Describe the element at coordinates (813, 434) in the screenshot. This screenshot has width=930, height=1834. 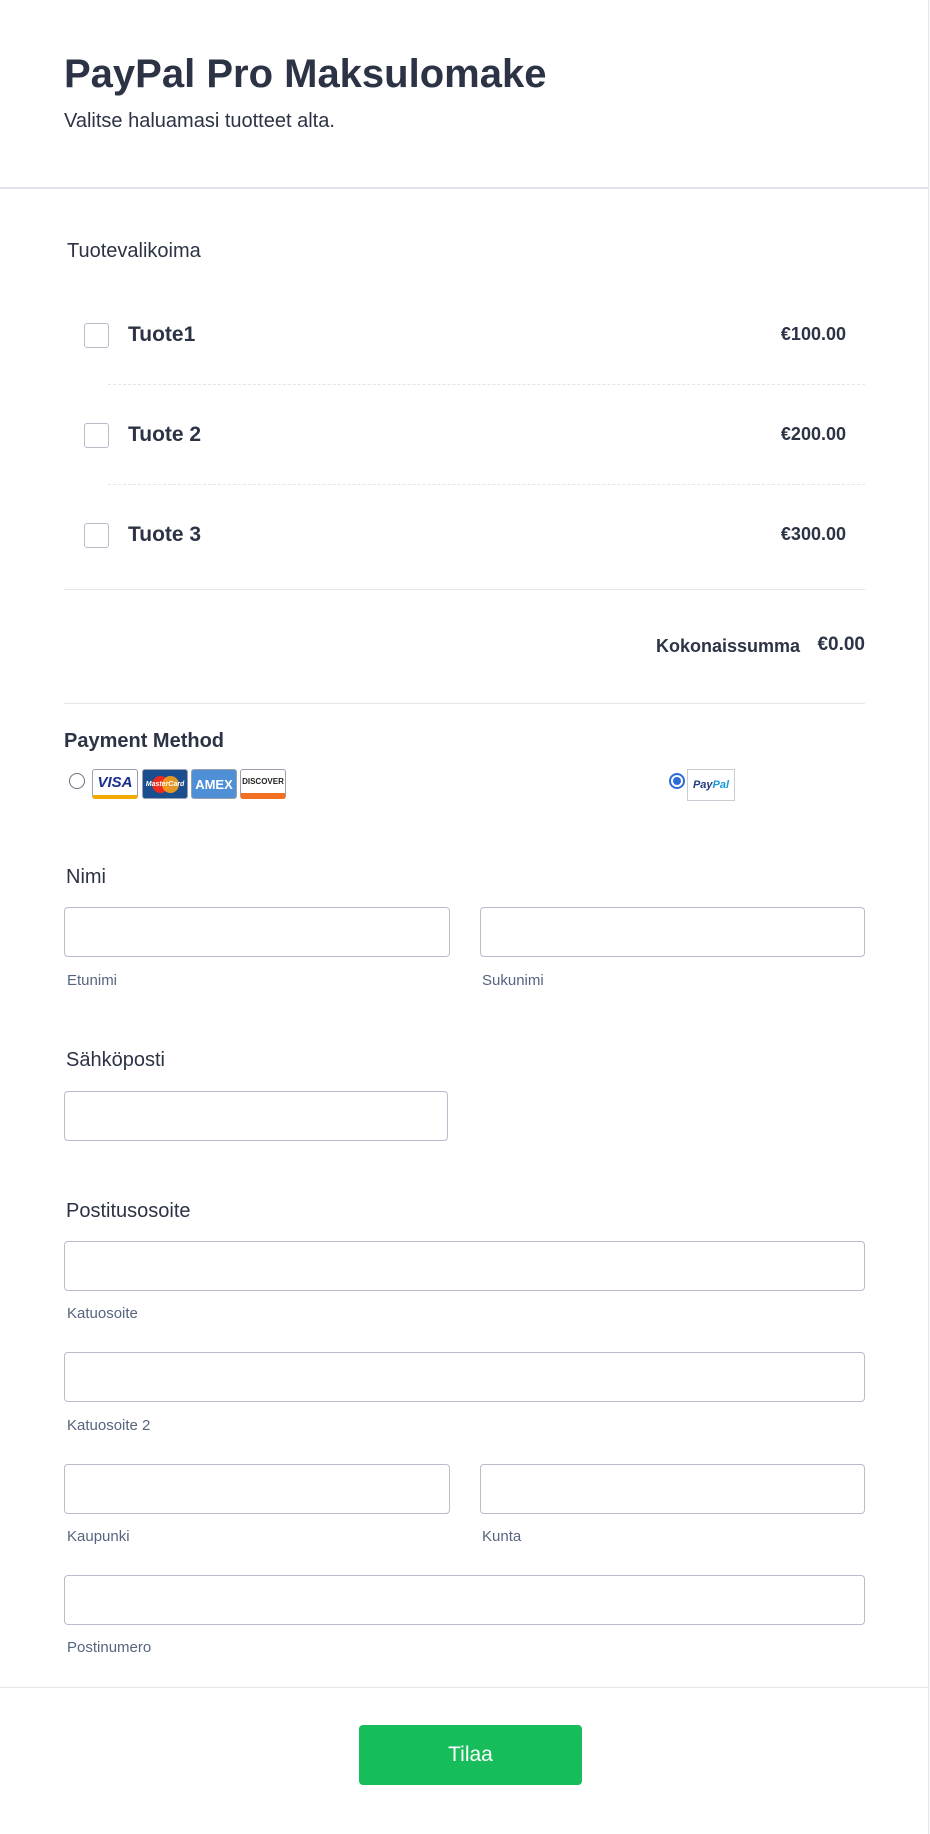
I see `product-2-price: €200.00` at that location.